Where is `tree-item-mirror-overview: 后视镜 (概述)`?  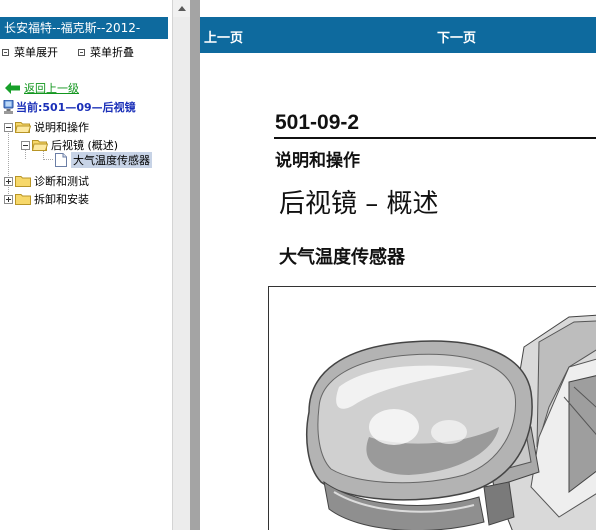
tree-item-mirror-overview: 后视镜 (概述) is located at coordinates (69, 145).